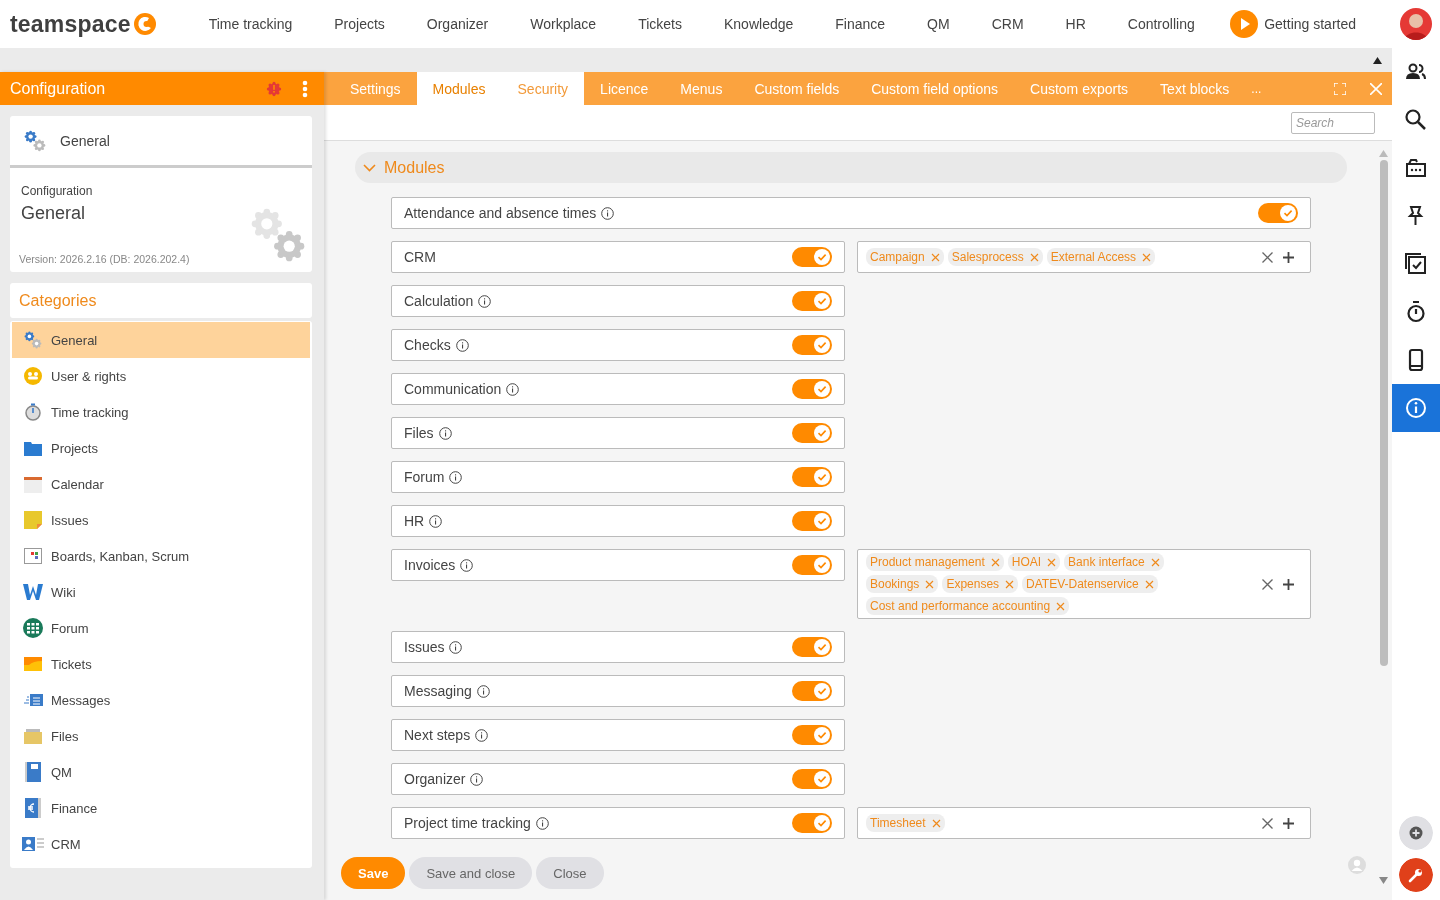 The height and width of the screenshot is (900, 1440). Describe the element at coordinates (161, 556) in the screenshot. I see `category-item: Boards, Kanban, Scrum` at that location.